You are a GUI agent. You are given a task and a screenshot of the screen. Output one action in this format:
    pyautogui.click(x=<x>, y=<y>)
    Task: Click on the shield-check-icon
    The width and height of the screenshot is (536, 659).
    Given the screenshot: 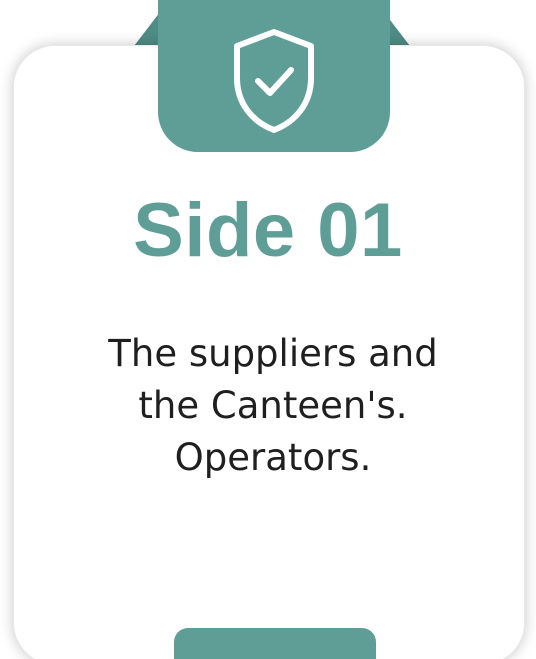 What is the action you would take?
    pyautogui.click(x=274, y=81)
    